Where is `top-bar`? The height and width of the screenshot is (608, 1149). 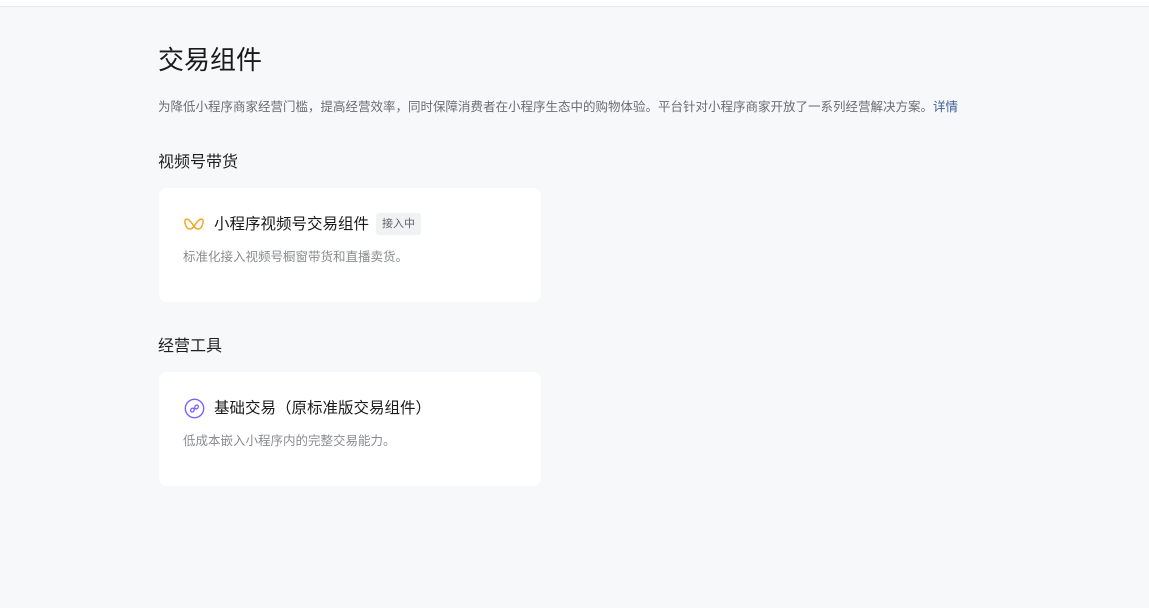
top-bar is located at coordinates (574, 3).